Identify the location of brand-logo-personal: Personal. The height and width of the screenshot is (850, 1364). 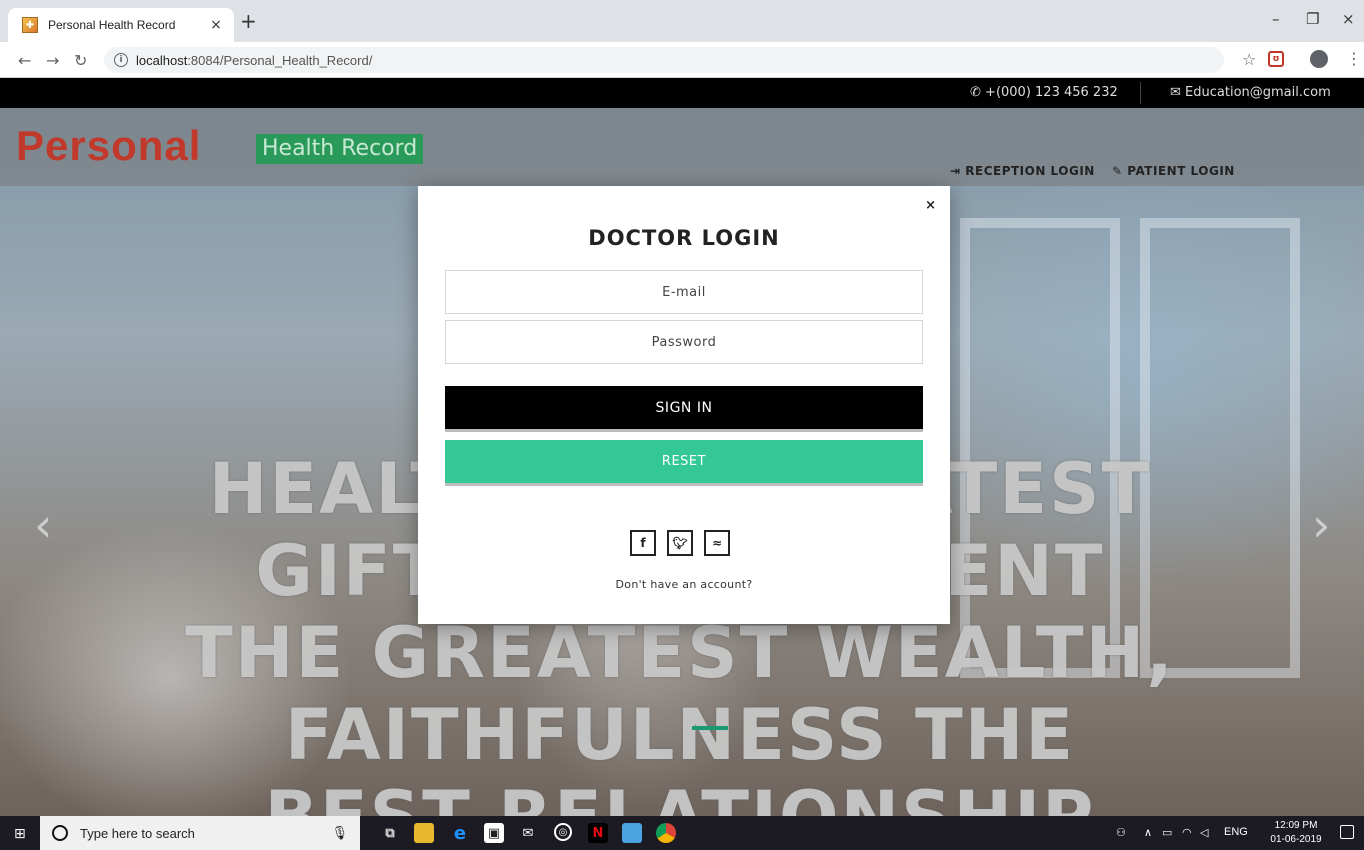
(108, 146).